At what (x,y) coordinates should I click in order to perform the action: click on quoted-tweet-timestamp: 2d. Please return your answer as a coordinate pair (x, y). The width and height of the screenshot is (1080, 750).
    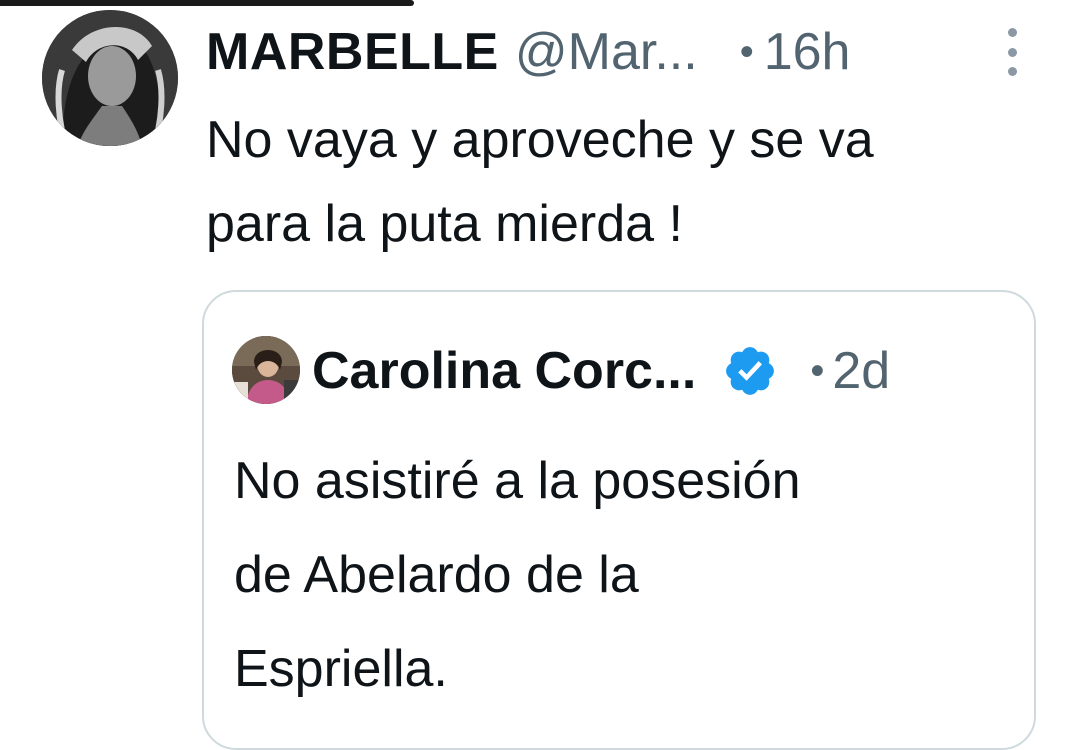
    Looking at the image, I should click on (861, 371).